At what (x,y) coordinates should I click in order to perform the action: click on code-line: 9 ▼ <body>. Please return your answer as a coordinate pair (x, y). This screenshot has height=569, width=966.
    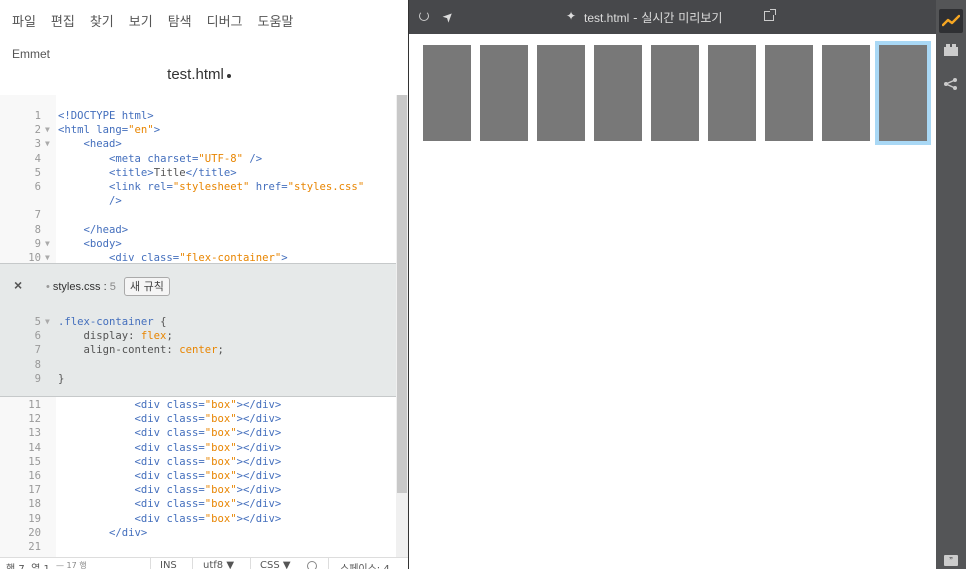
    Looking at the image, I should click on (198, 244).